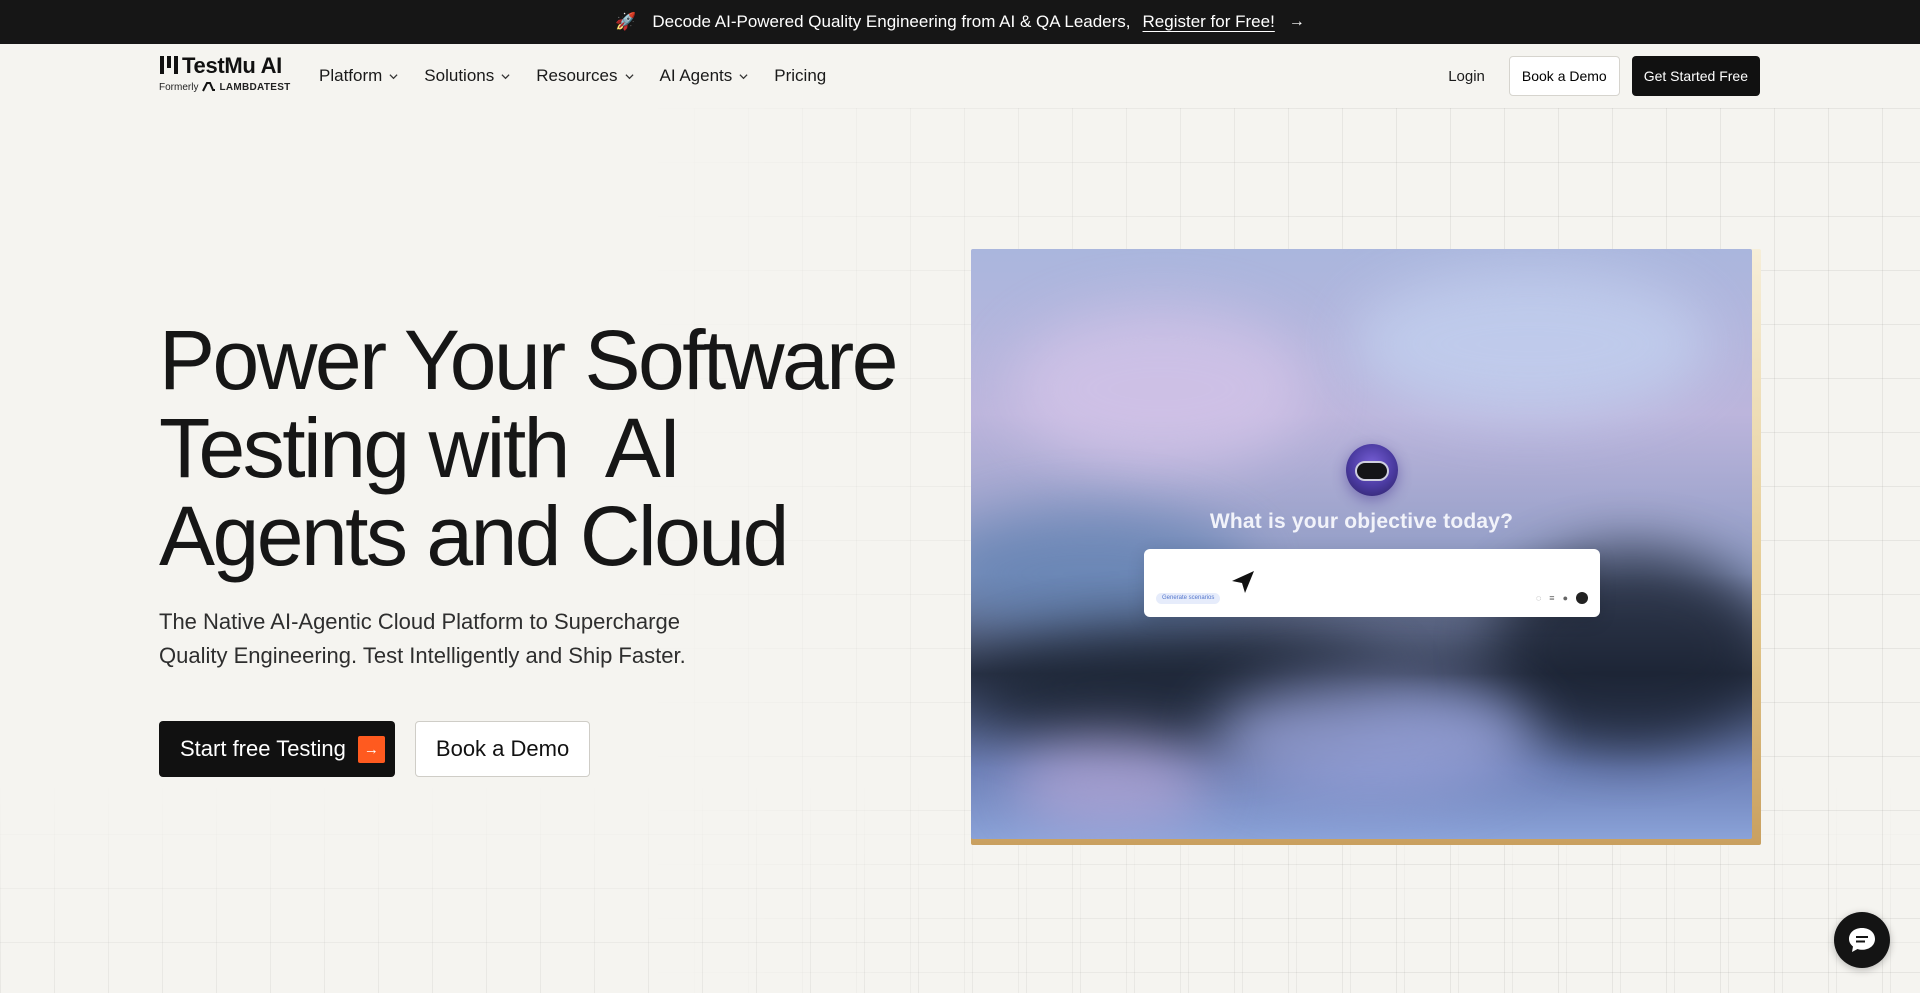 The width and height of the screenshot is (1920, 993). Describe the element at coordinates (467, 76) in the screenshot. I see `nav-item-solutions: Solutions` at that location.